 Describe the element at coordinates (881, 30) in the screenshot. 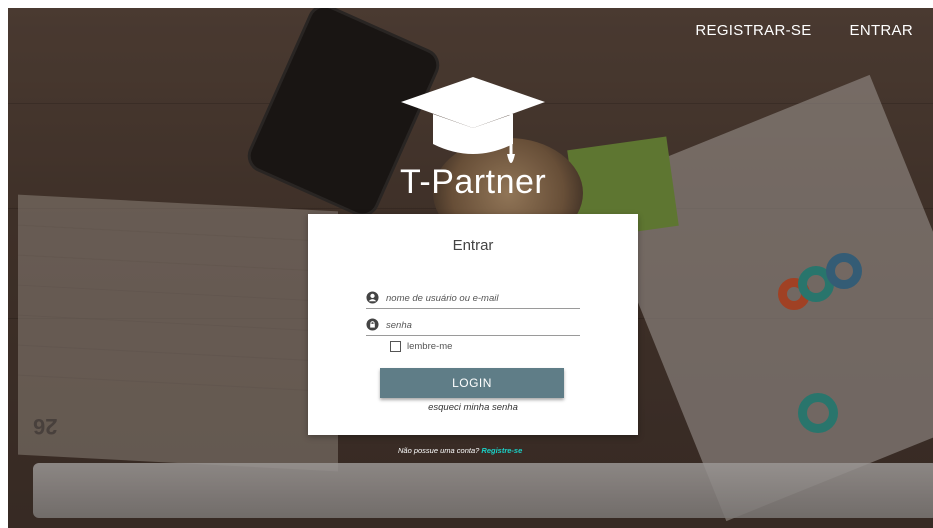

I see `login-nav-link: ENTRAR` at that location.